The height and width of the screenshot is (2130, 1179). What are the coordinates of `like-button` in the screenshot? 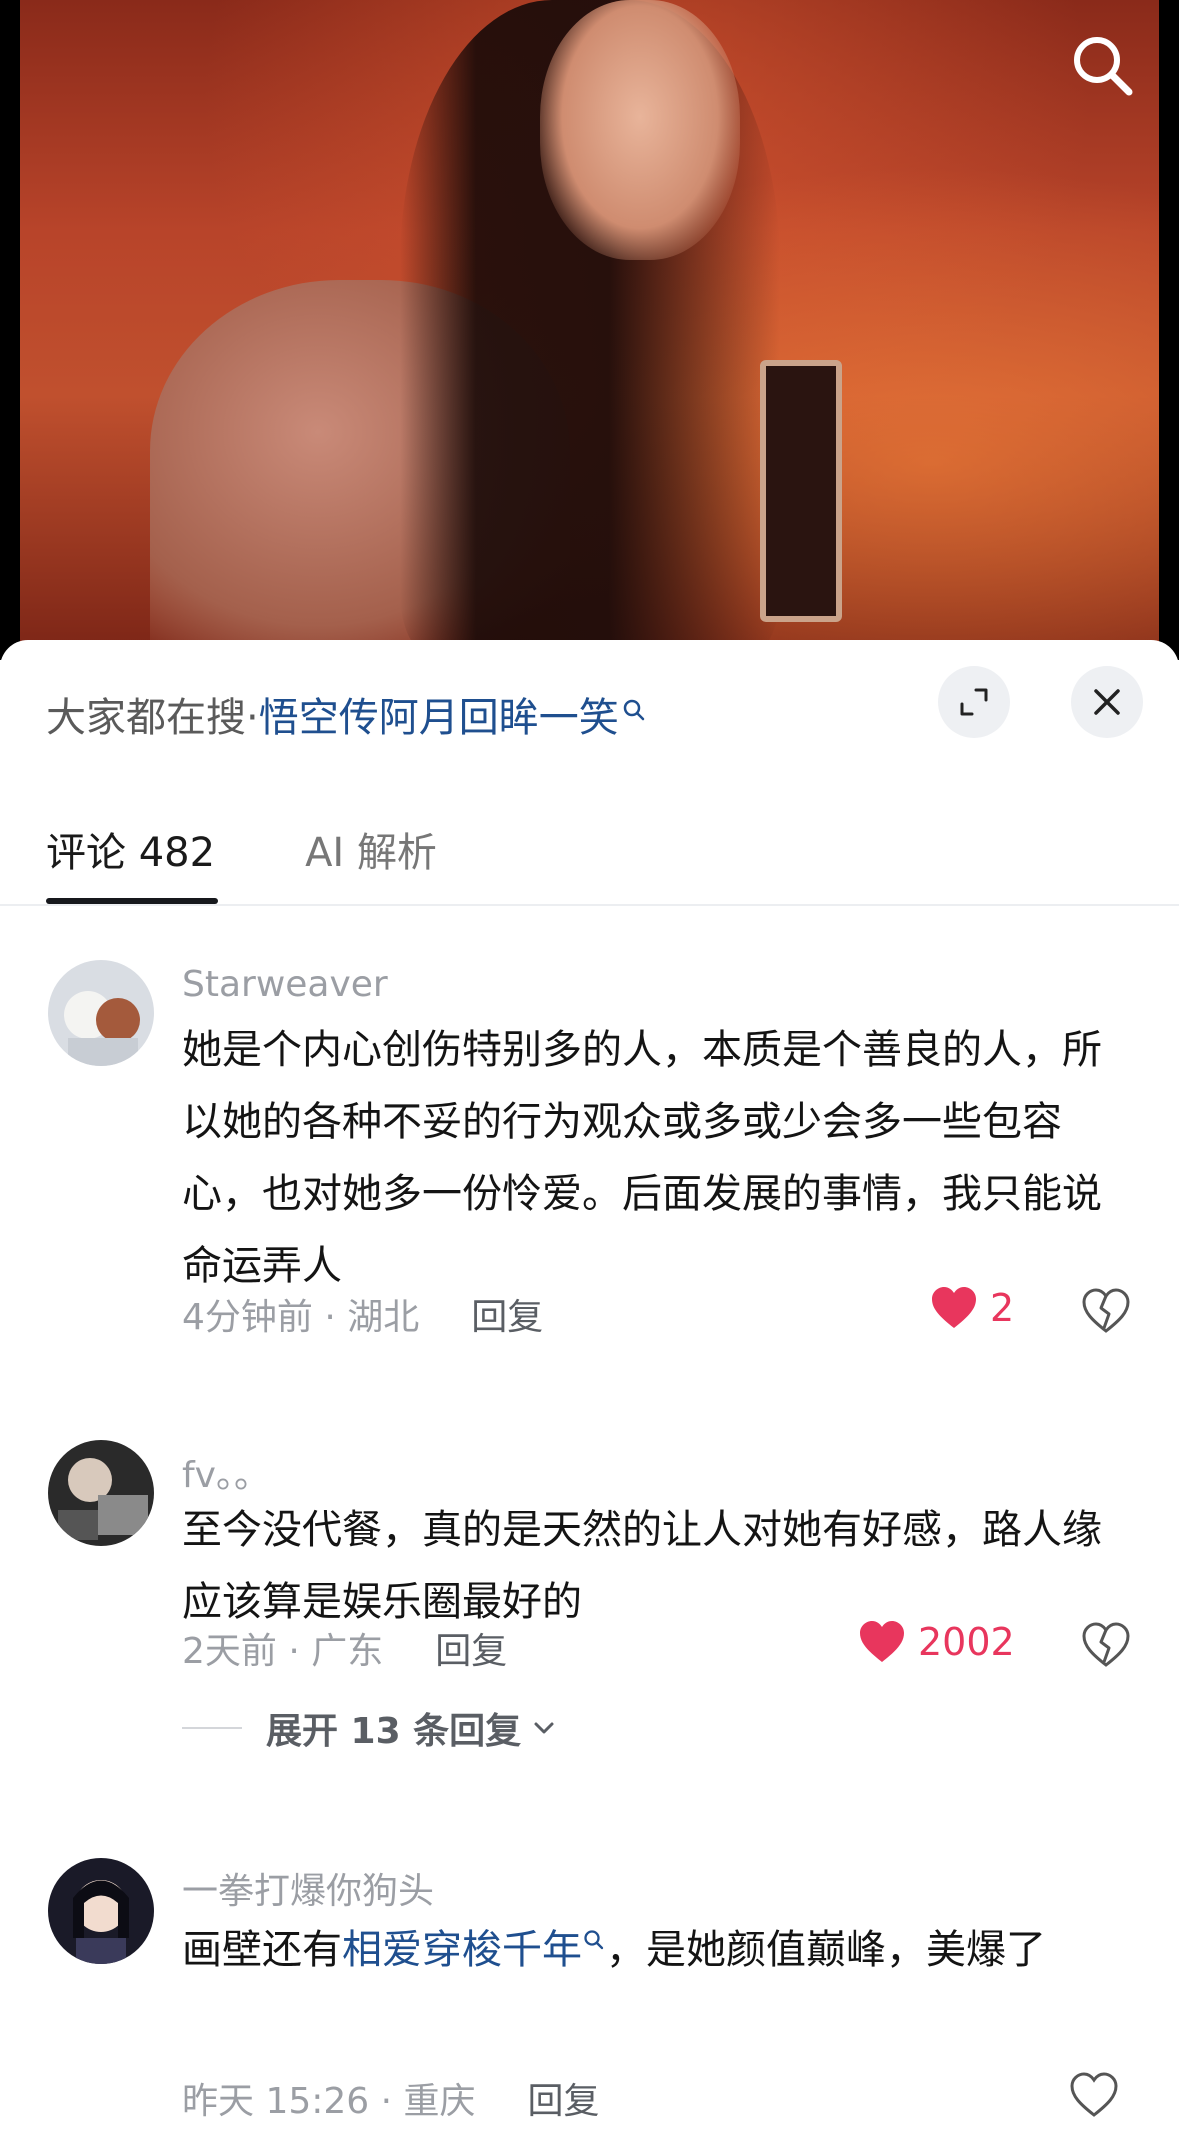 It's located at (1094, 2097).